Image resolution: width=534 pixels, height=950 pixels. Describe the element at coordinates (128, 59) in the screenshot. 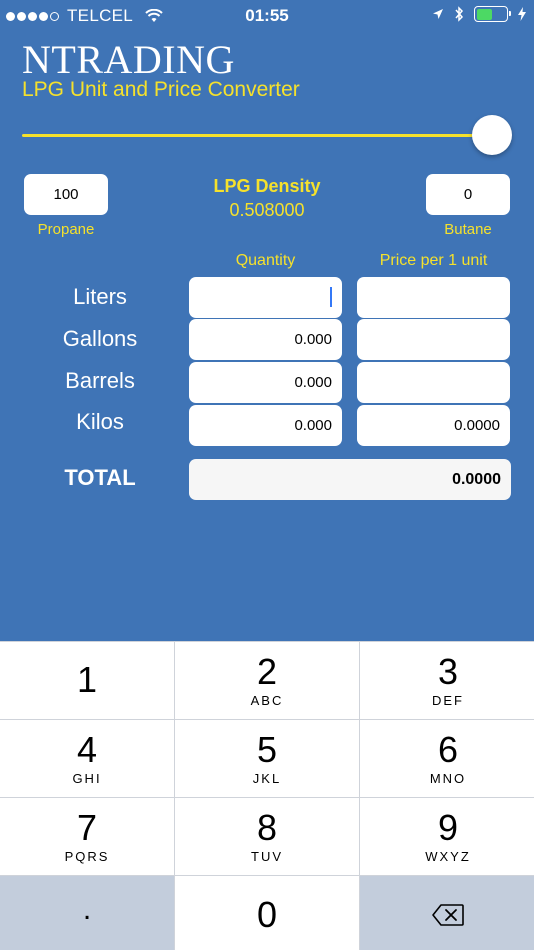

I see `brand-logo: NTRADING` at that location.